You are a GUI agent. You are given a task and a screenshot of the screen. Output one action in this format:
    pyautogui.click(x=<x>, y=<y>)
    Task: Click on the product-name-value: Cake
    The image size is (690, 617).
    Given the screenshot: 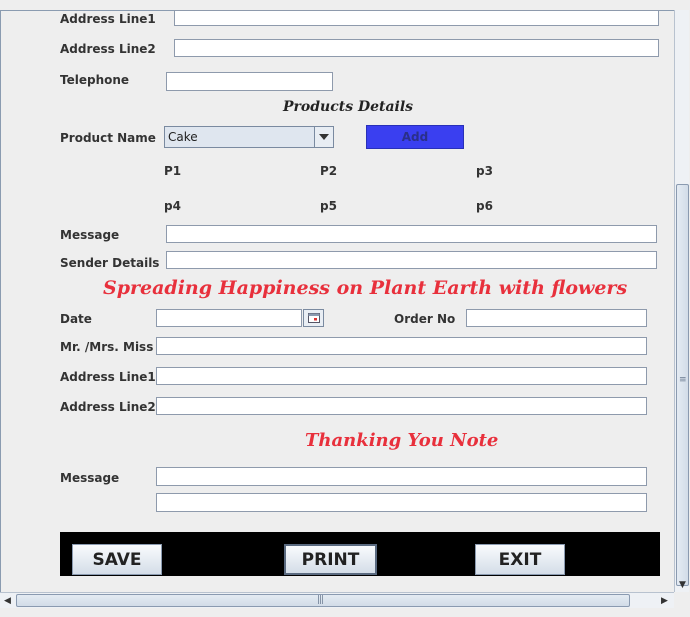 What is the action you would take?
    pyautogui.click(x=183, y=137)
    